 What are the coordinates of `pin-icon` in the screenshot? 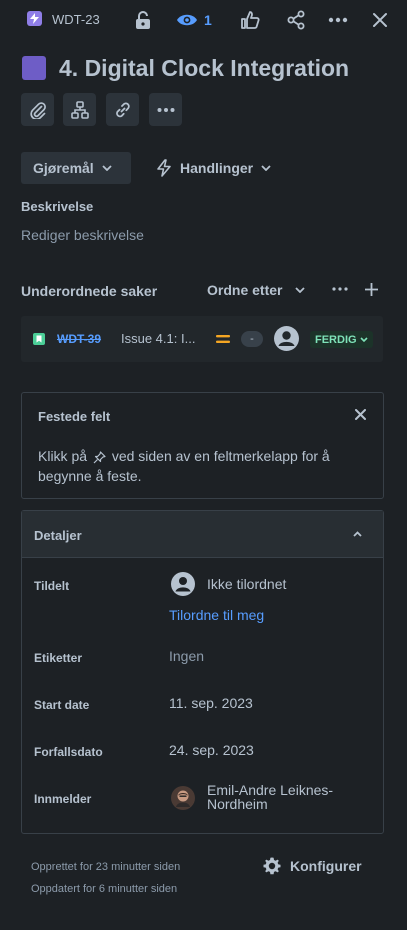 It's located at (99, 457).